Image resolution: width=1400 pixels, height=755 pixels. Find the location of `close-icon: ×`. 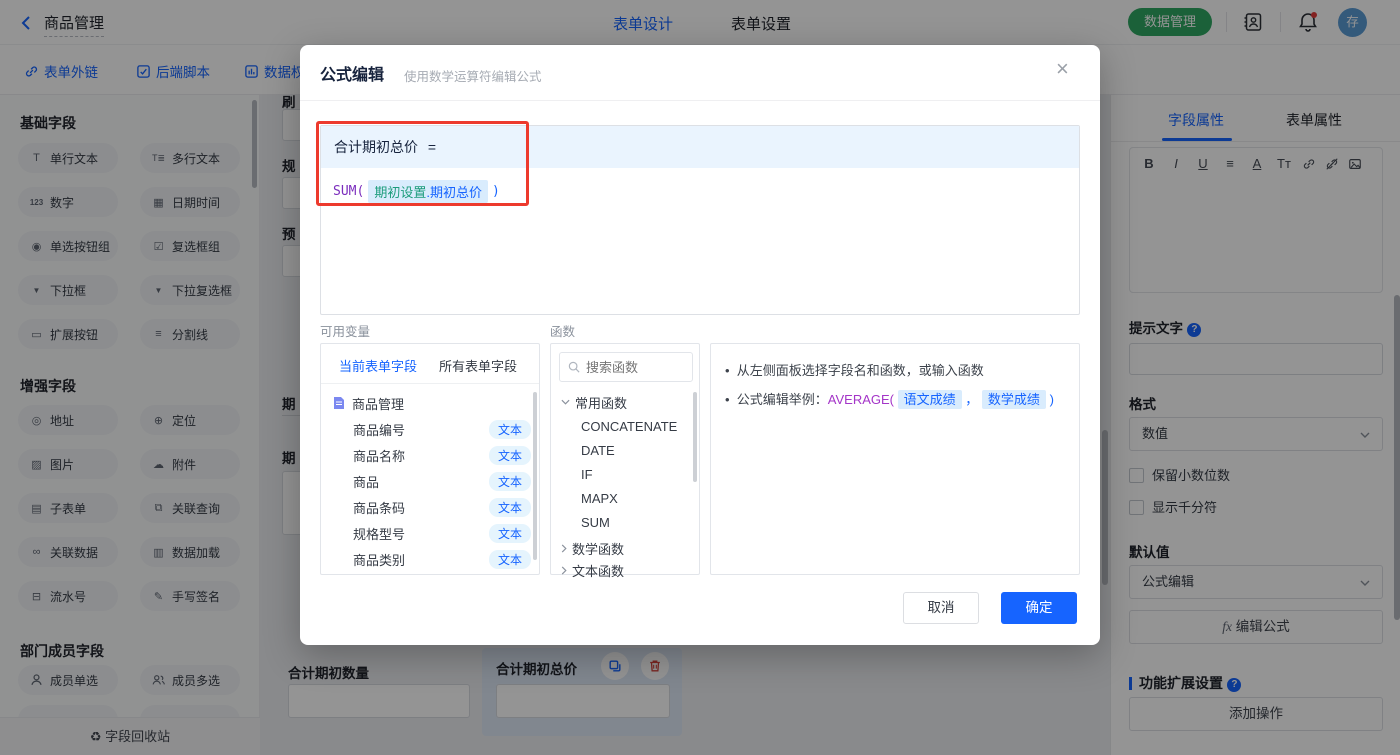

close-icon: × is located at coordinates (1062, 69).